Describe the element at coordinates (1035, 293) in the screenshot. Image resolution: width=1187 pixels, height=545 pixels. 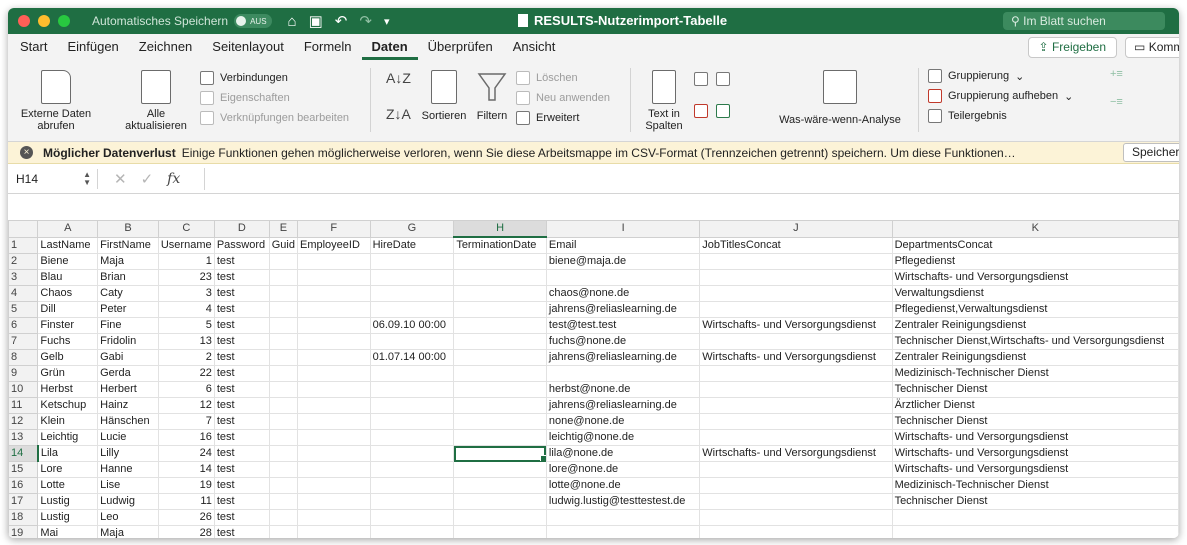
I see `cell-k4: Verwaltungsdienst` at that location.